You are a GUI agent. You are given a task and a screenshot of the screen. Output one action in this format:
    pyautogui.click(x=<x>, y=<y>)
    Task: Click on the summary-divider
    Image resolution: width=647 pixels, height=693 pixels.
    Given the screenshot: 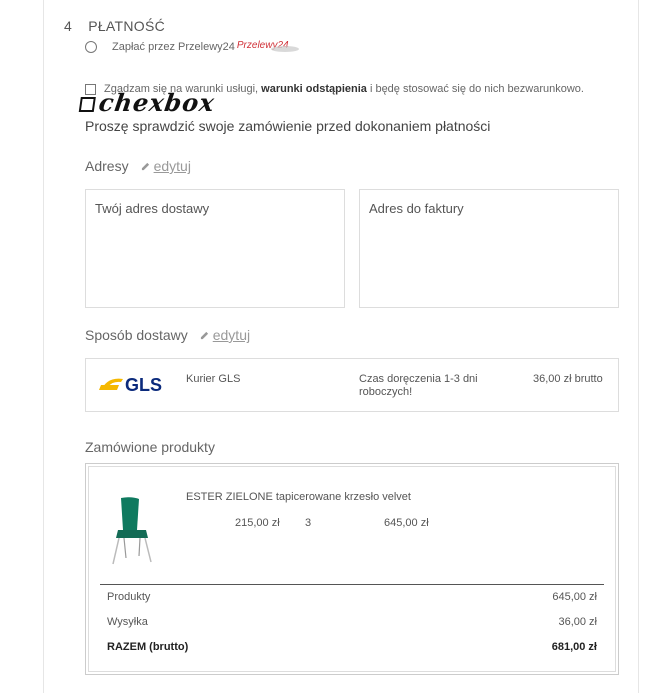 What is the action you would take?
    pyautogui.click(x=352, y=584)
    